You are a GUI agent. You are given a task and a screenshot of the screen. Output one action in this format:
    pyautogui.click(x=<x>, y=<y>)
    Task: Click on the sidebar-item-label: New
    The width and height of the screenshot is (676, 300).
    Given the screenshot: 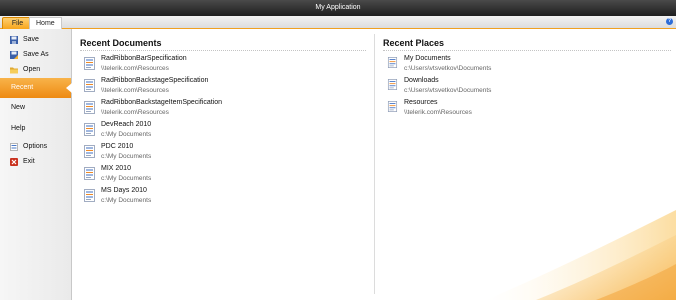 What is the action you would take?
    pyautogui.click(x=18, y=107)
    